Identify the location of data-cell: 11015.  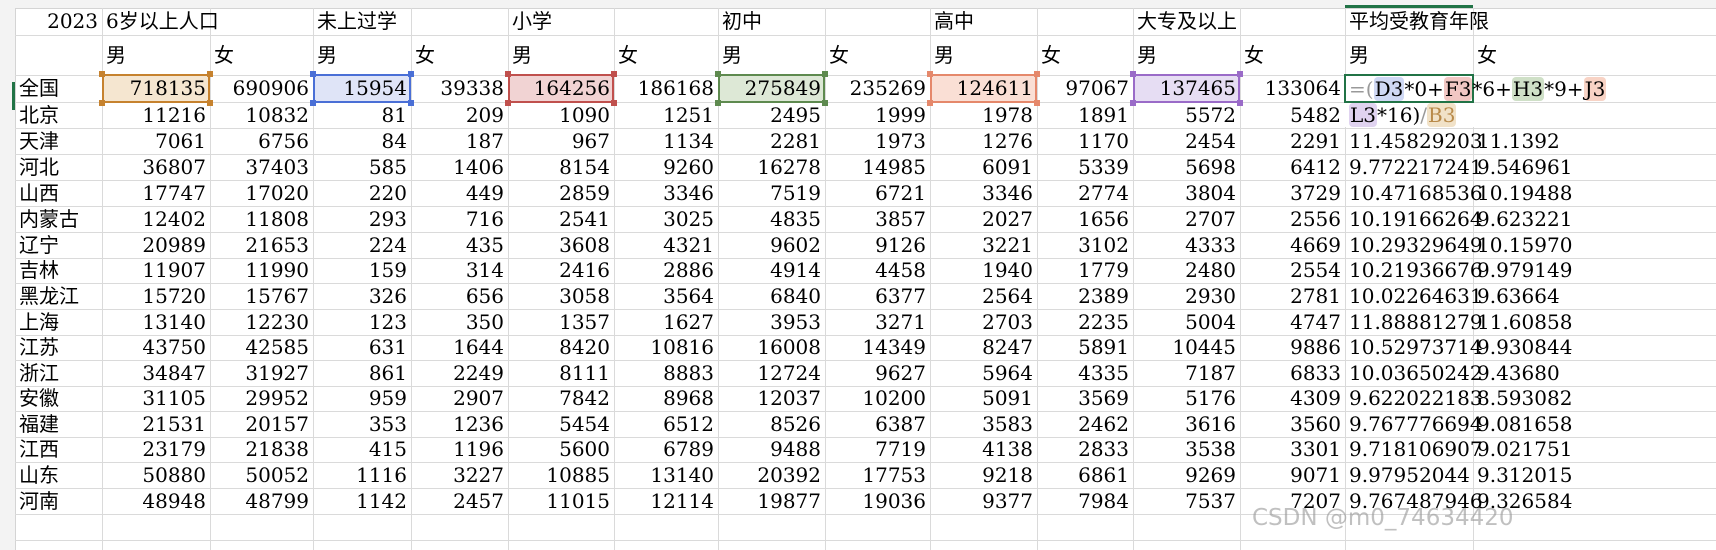
(561, 501).